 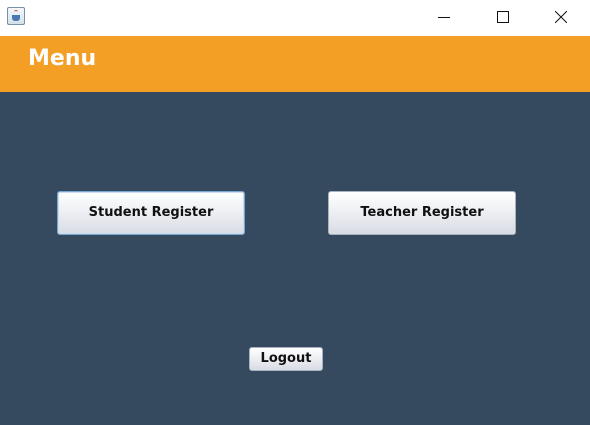 I want to click on minimize-icon, so click(x=444, y=17).